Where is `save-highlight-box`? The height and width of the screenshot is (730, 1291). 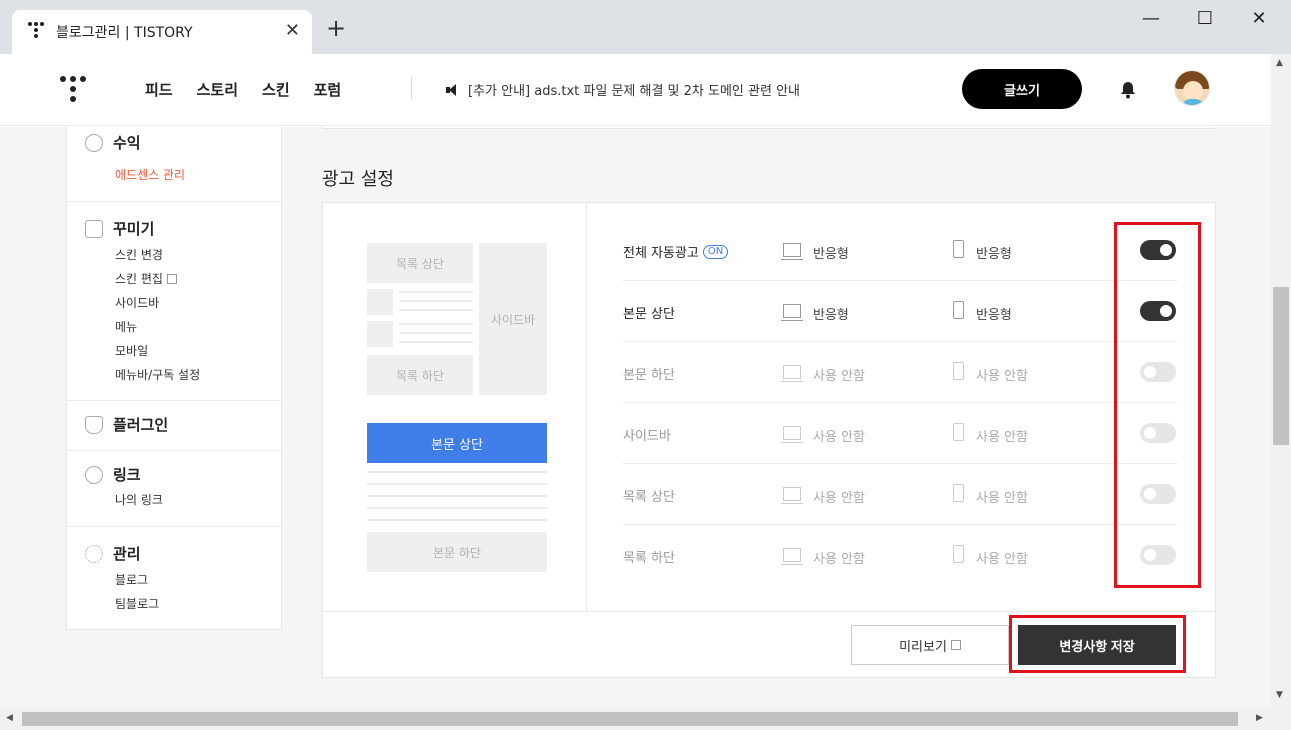
save-highlight-box is located at coordinates (1097, 644).